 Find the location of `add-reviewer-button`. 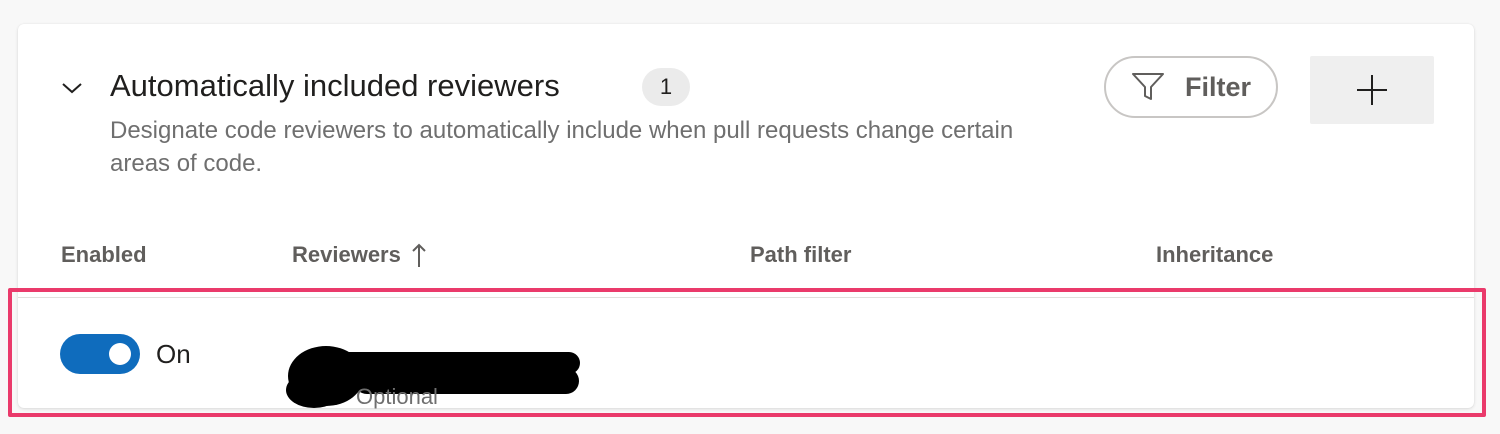

add-reviewer-button is located at coordinates (1372, 90).